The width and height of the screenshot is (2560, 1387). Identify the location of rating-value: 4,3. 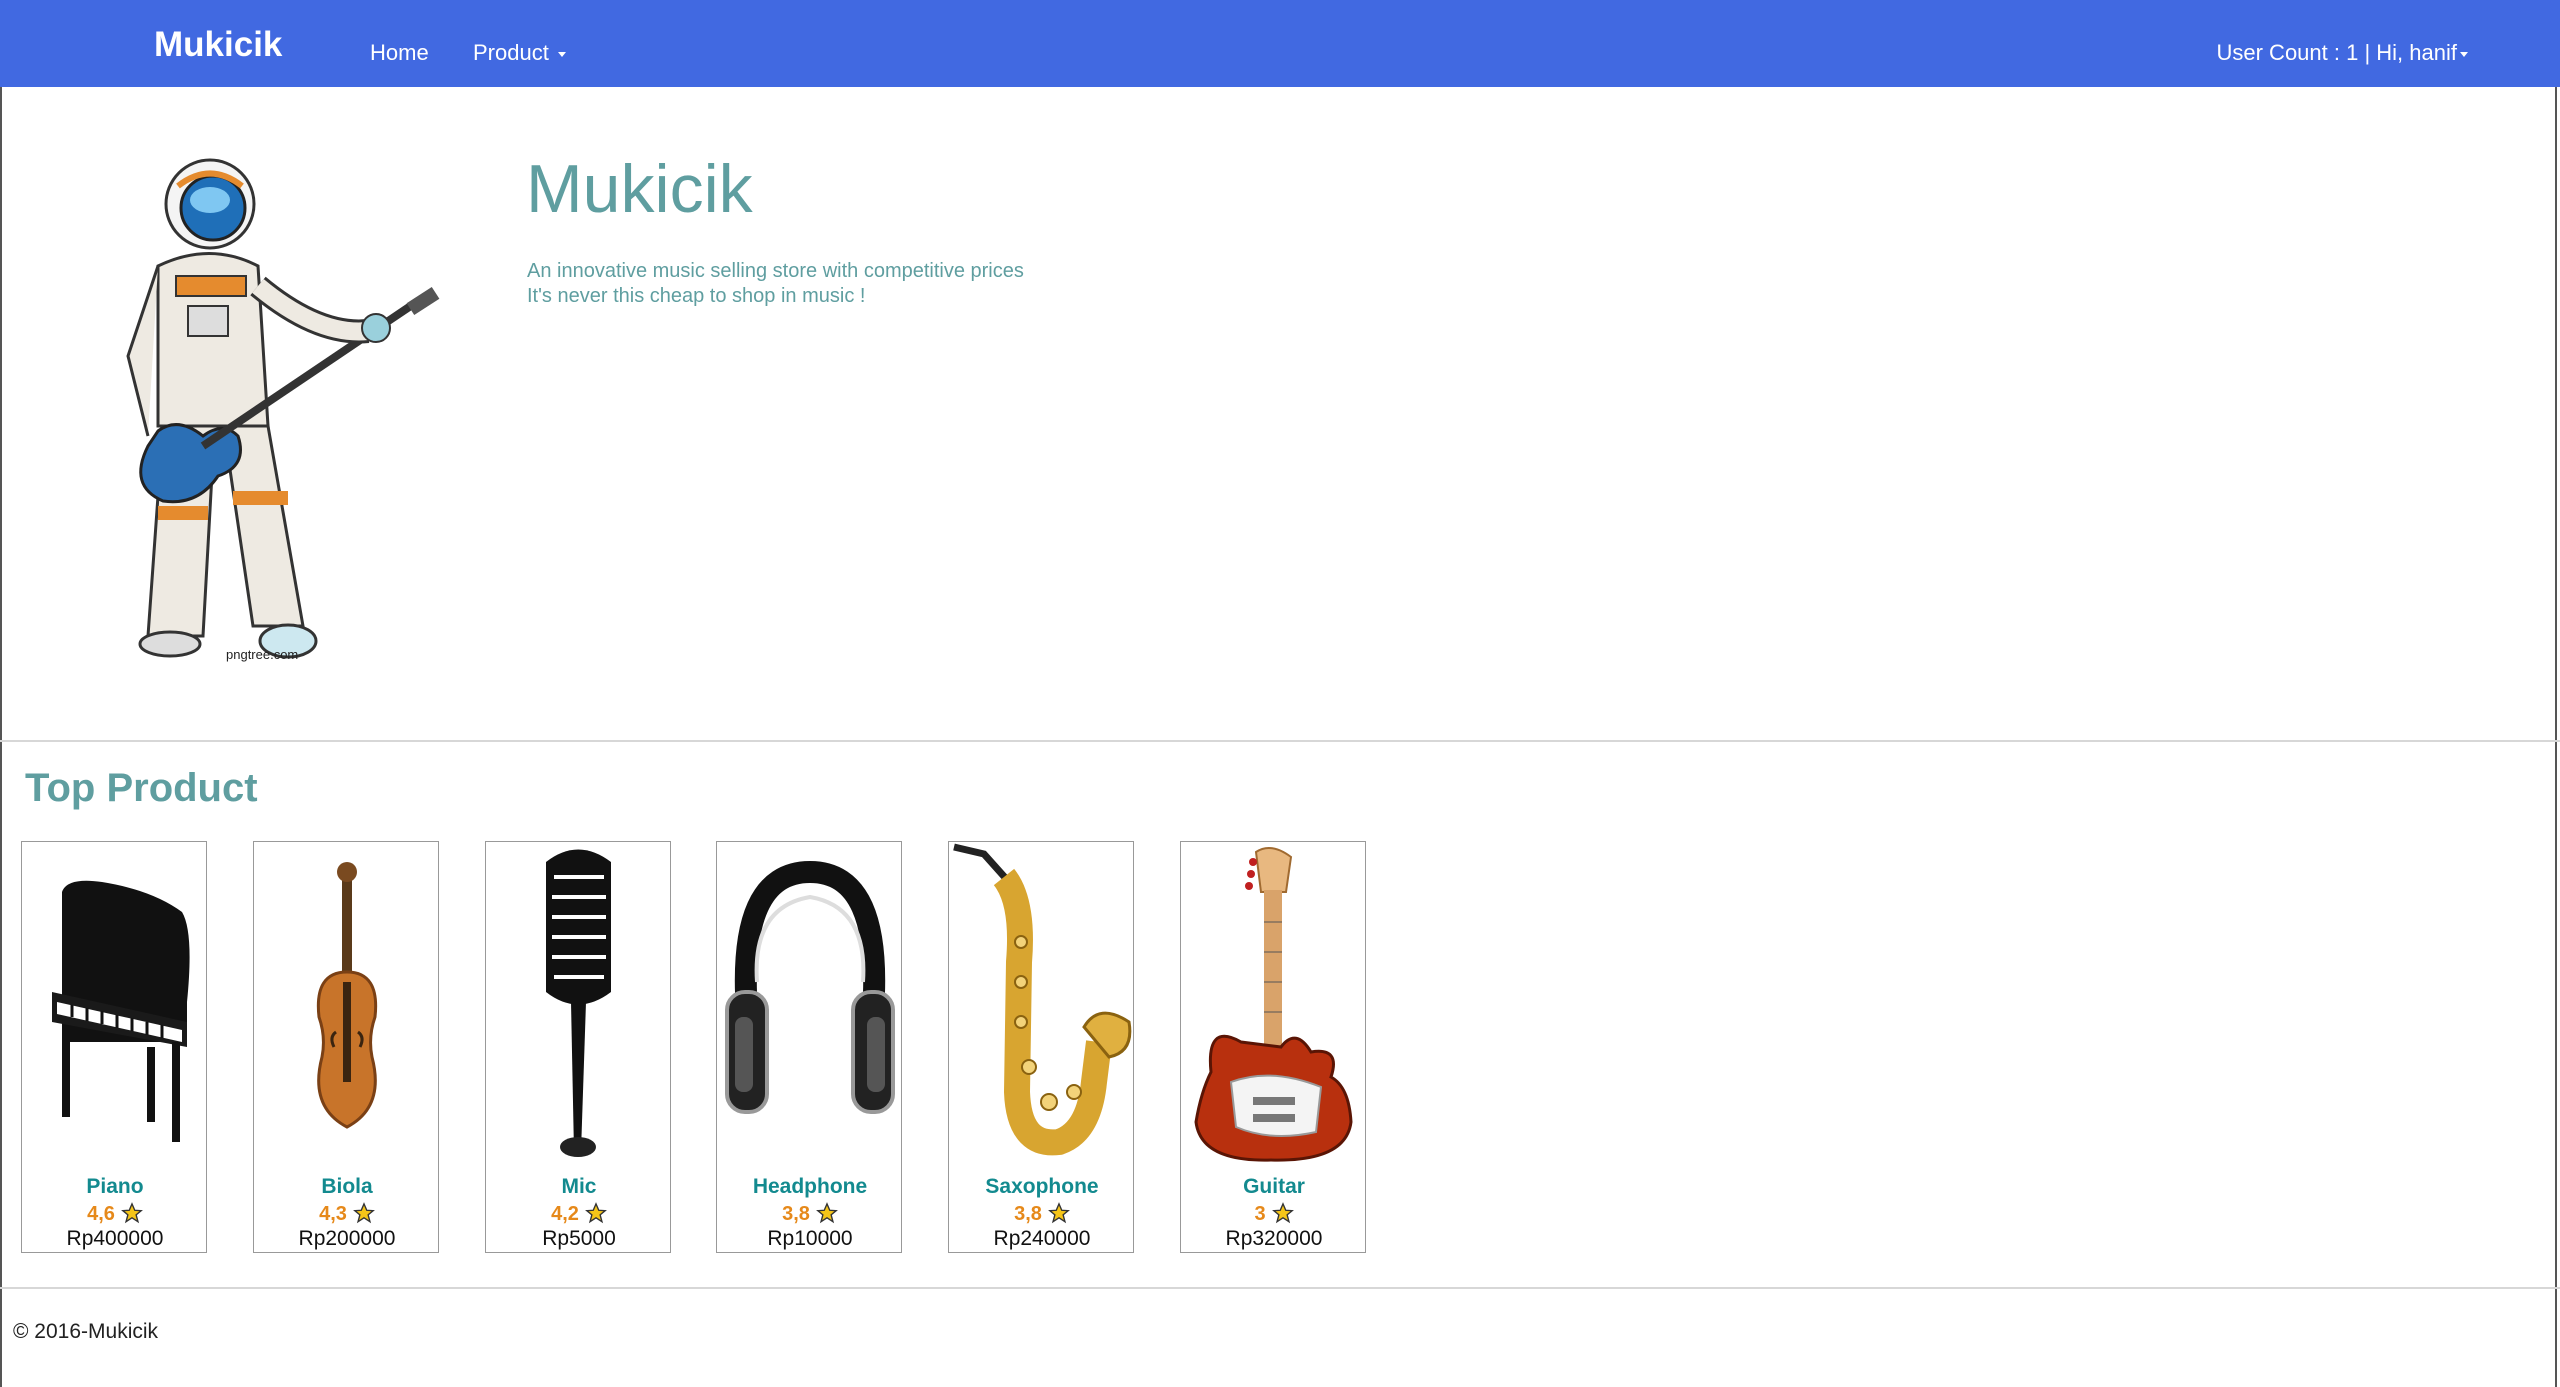
(333, 1214).